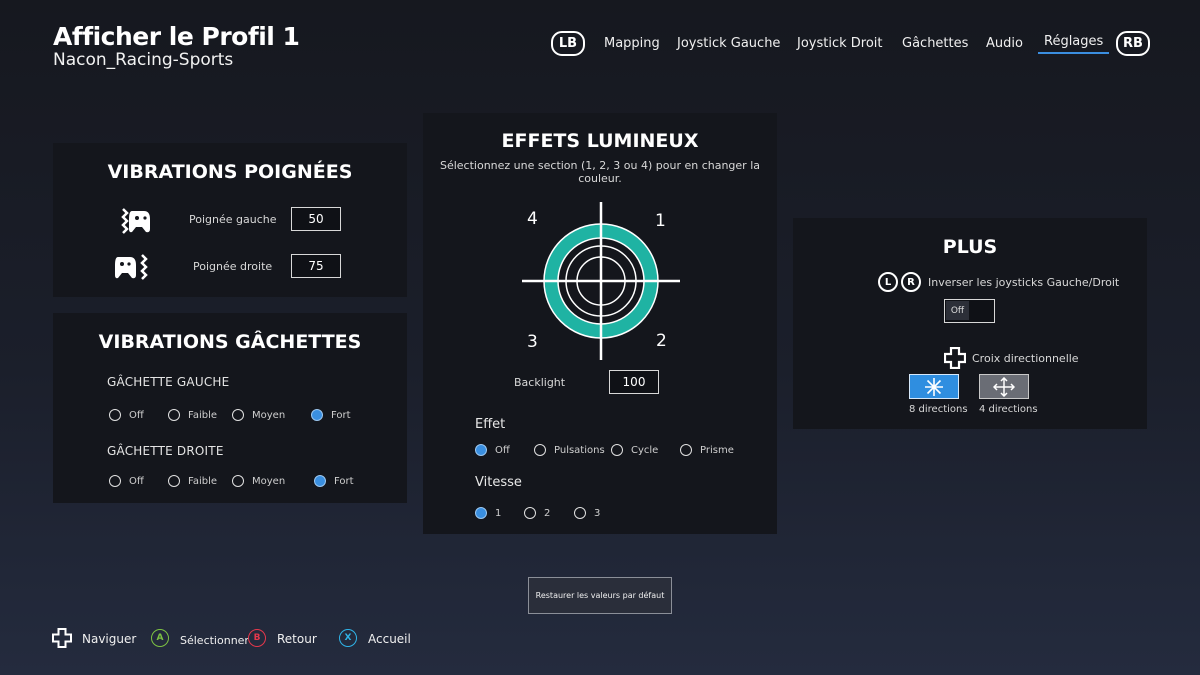 The width and height of the screenshot is (1200, 675). Describe the element at coordinates (334, 481) in the screenshot. I see `right-trigger-option-fort: Fort` at that location.